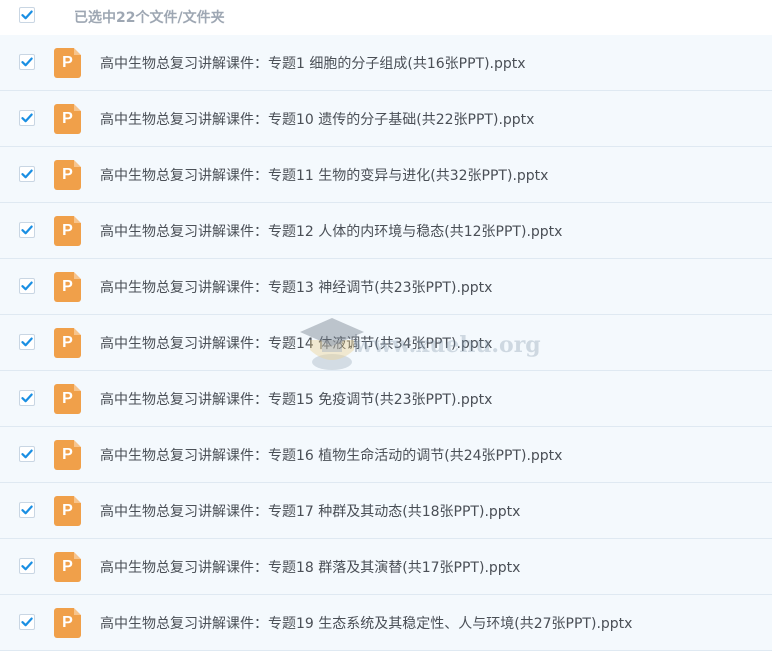 The width and height of the screenshot is (772, 651). What do you see at coordinates (331, 455) in the screenshot?
I see `file-name: 高中生物总复习讲解课件：专题16 植物生命活动的调节(共24张PPT).pptx` at bounding box center [331, 455].